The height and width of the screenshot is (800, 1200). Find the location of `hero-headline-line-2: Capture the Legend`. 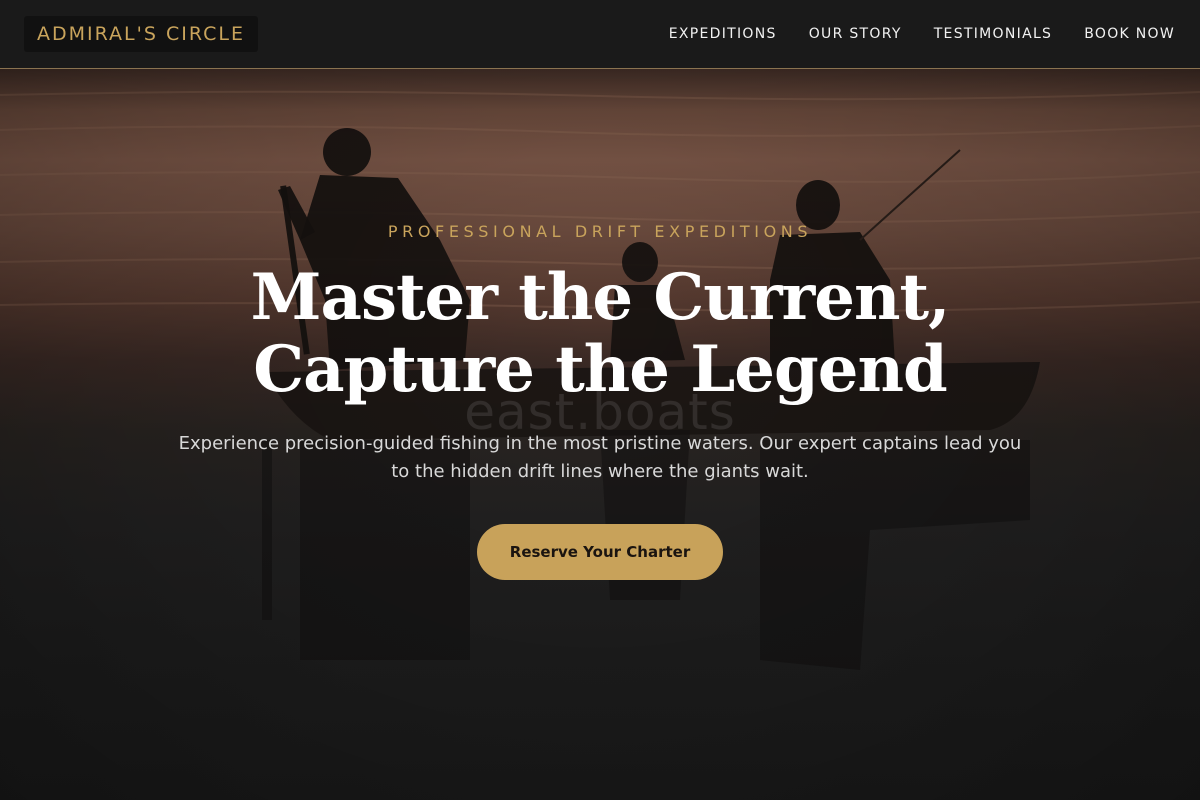

hero-headline-line-2: Capture the Legend is located at coordinates (600, 369).